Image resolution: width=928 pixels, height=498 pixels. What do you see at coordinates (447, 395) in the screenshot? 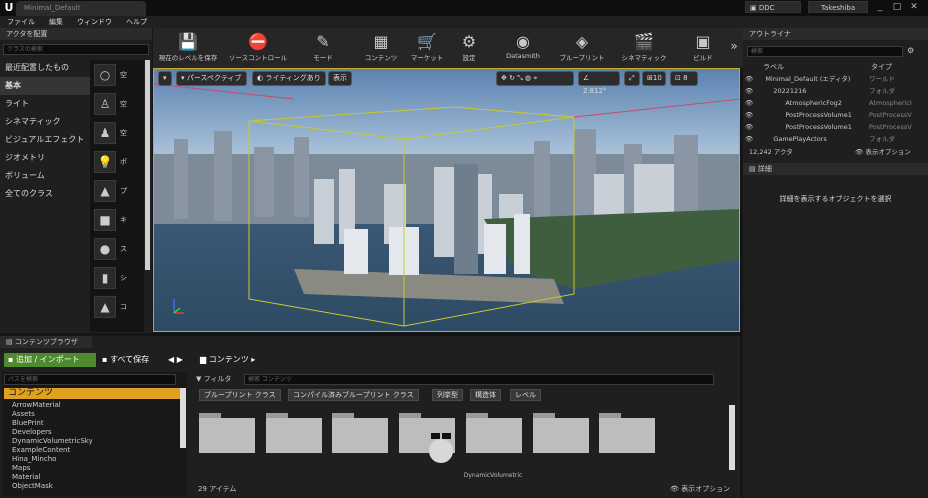
I see `filter-chip-enum: 列挙型` at bounding box center [447, 395].